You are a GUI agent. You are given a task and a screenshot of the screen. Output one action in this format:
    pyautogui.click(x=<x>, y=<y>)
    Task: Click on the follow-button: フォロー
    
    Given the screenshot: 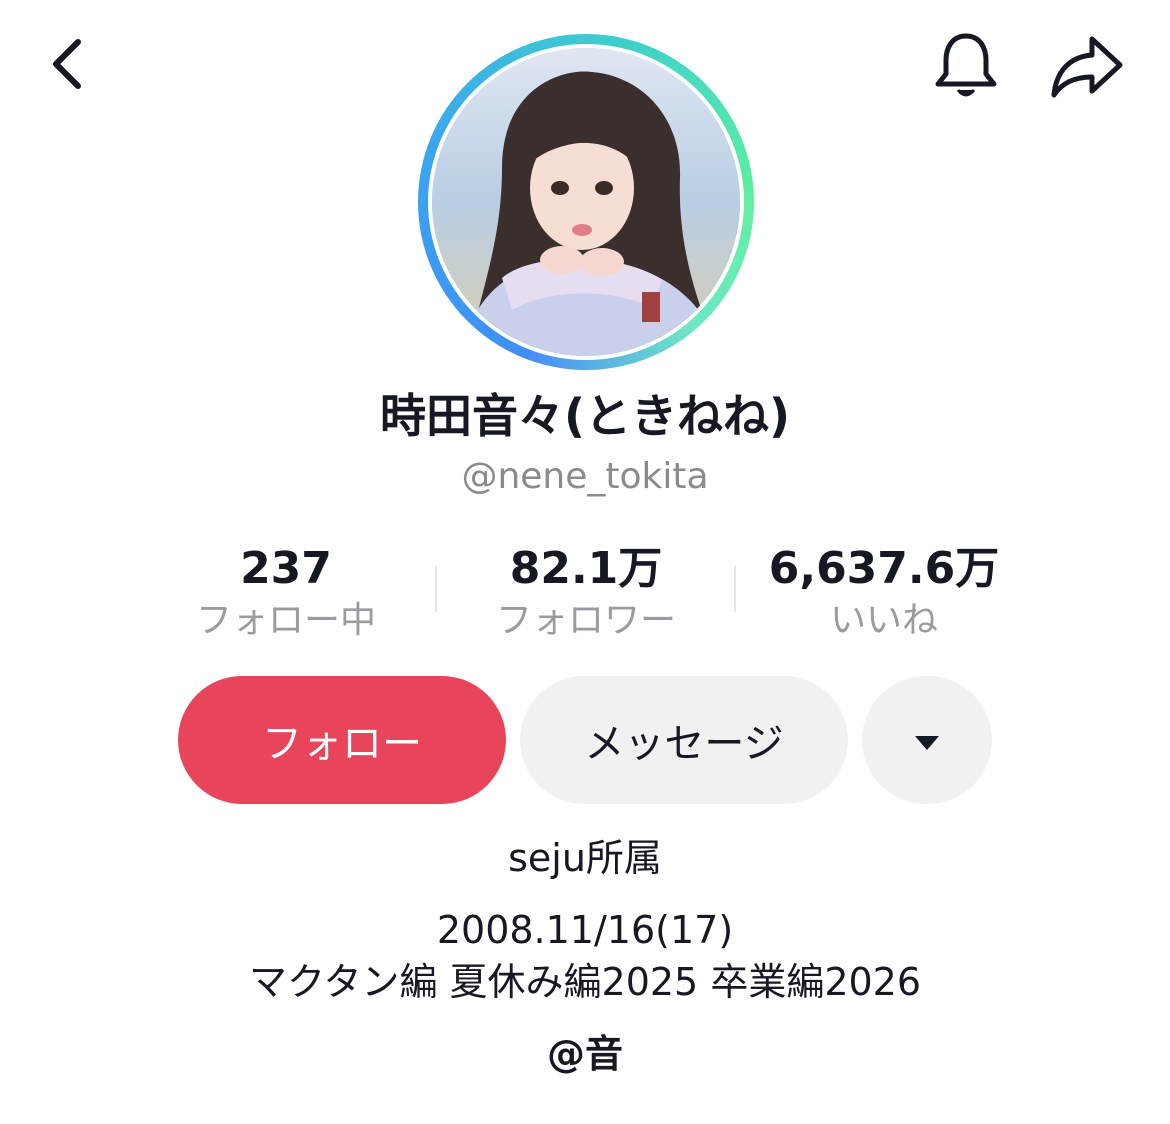 What is the action you would take?
    pyautogui.click(x=342, y=740)
    